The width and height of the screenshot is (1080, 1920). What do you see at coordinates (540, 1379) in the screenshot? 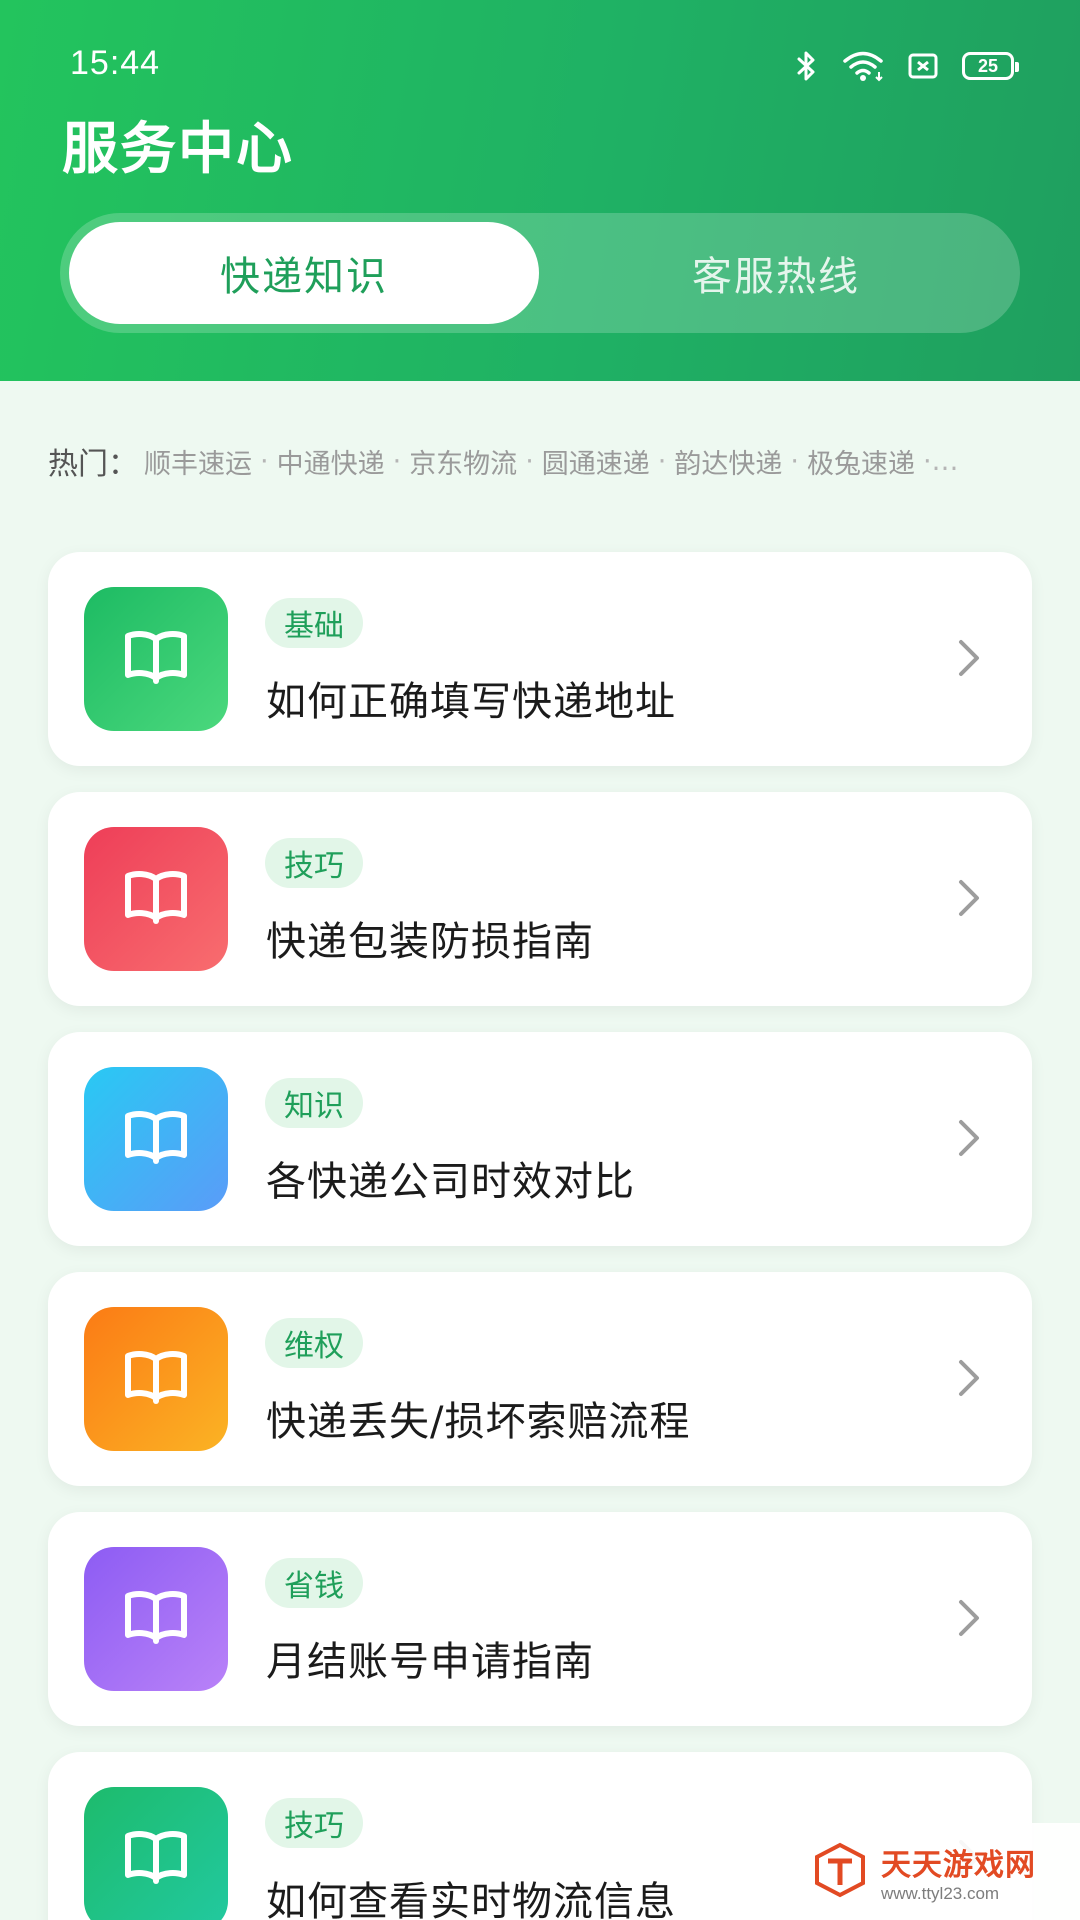
I see `article-card: 维权 快递丢失/损坏索赔流程` at bounding box center [540, 1379].